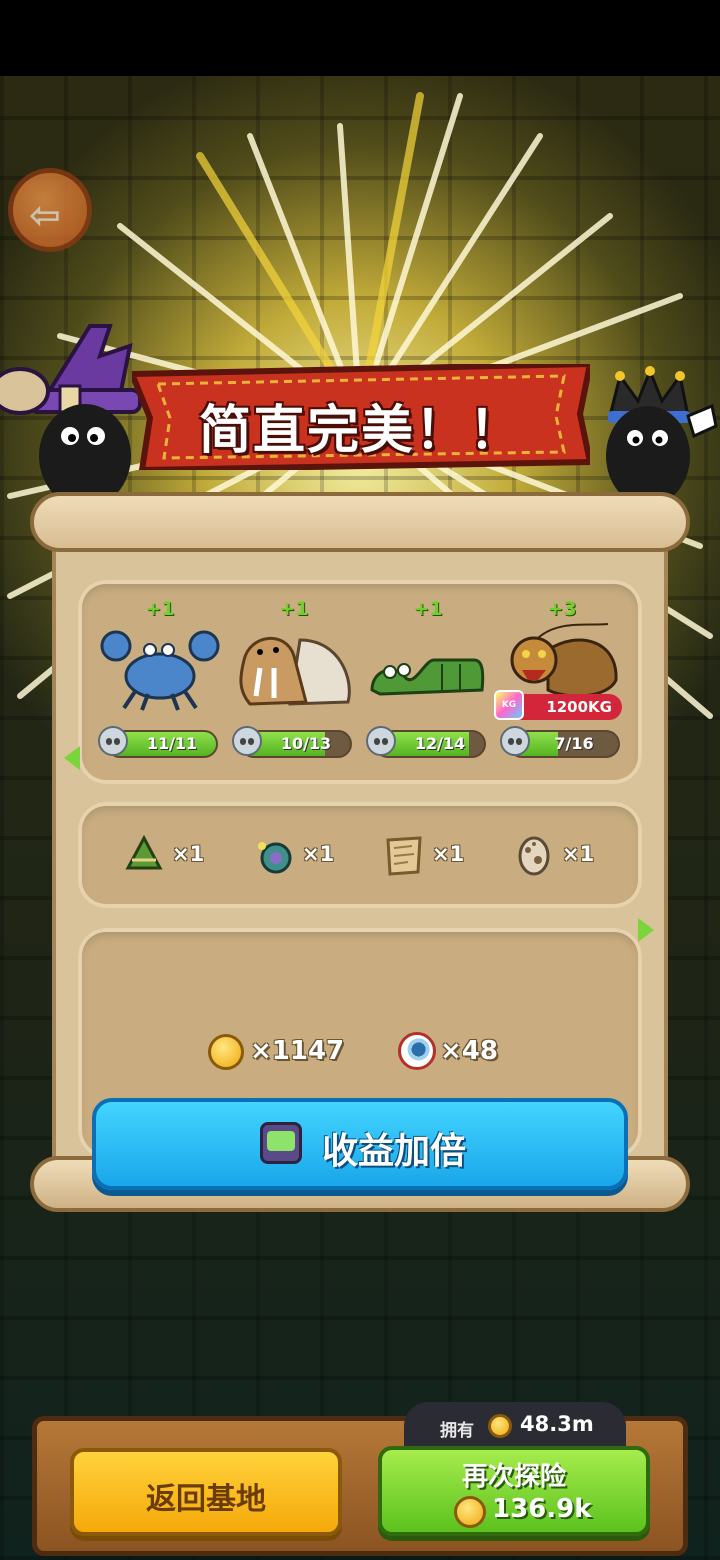 Image resolution: width=720 pixels, height=1560 pixels. I want to click on wallet-amount: 48.3m, so click(557, 1424).